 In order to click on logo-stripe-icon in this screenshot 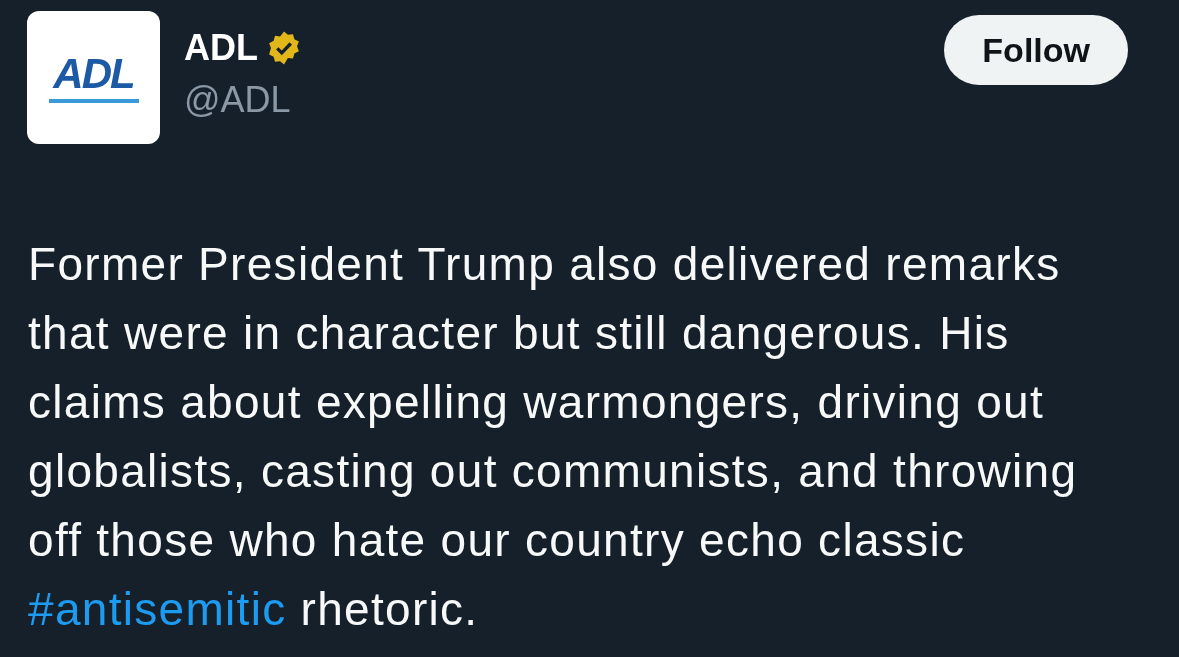, I will do `click(93, 101)`.